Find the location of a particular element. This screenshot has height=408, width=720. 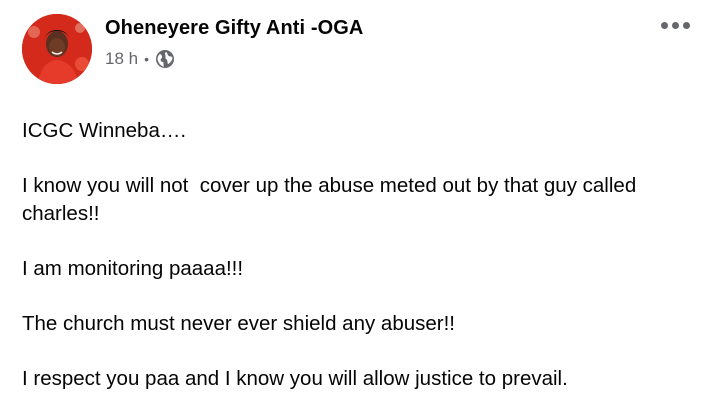

avatar is located at coordinates (57, 49).